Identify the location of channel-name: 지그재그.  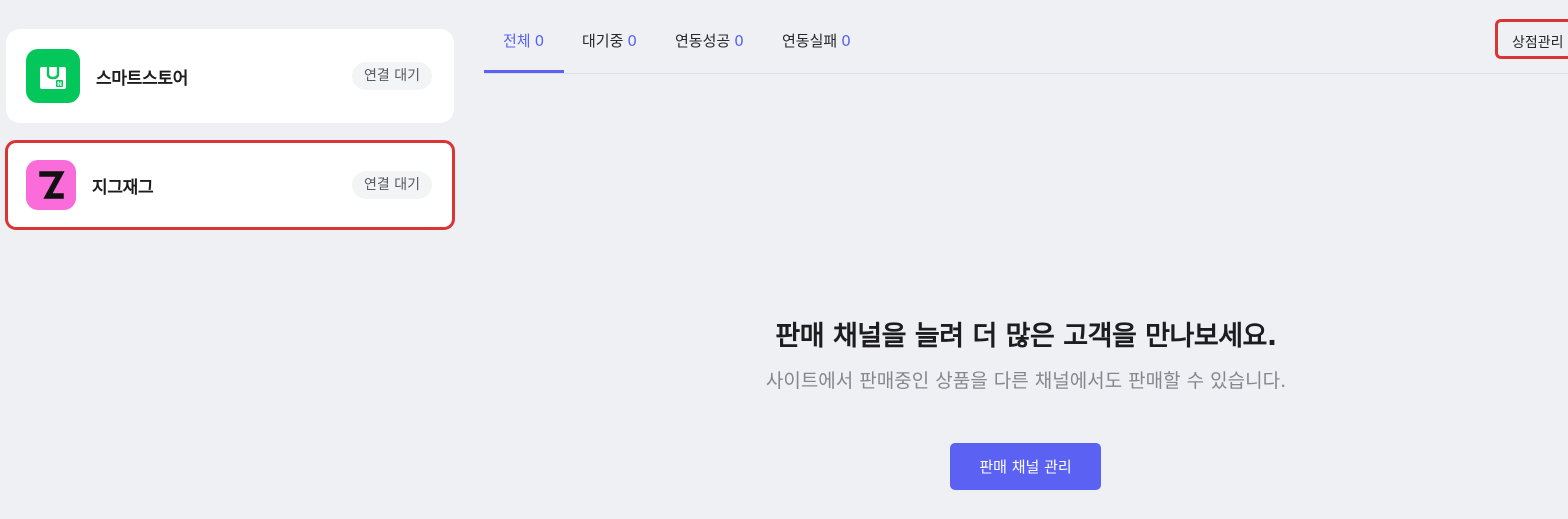
(123, 187).